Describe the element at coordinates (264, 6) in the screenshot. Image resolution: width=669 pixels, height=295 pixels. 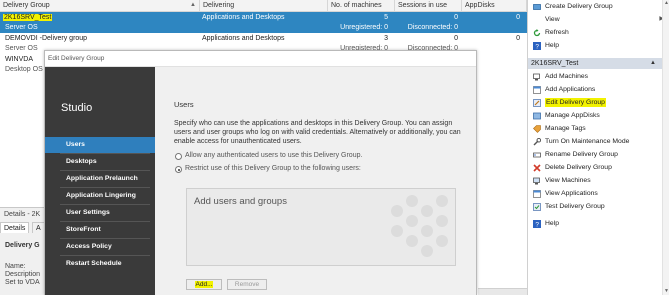
I see `column-header-delivering: Delivering` at that location.